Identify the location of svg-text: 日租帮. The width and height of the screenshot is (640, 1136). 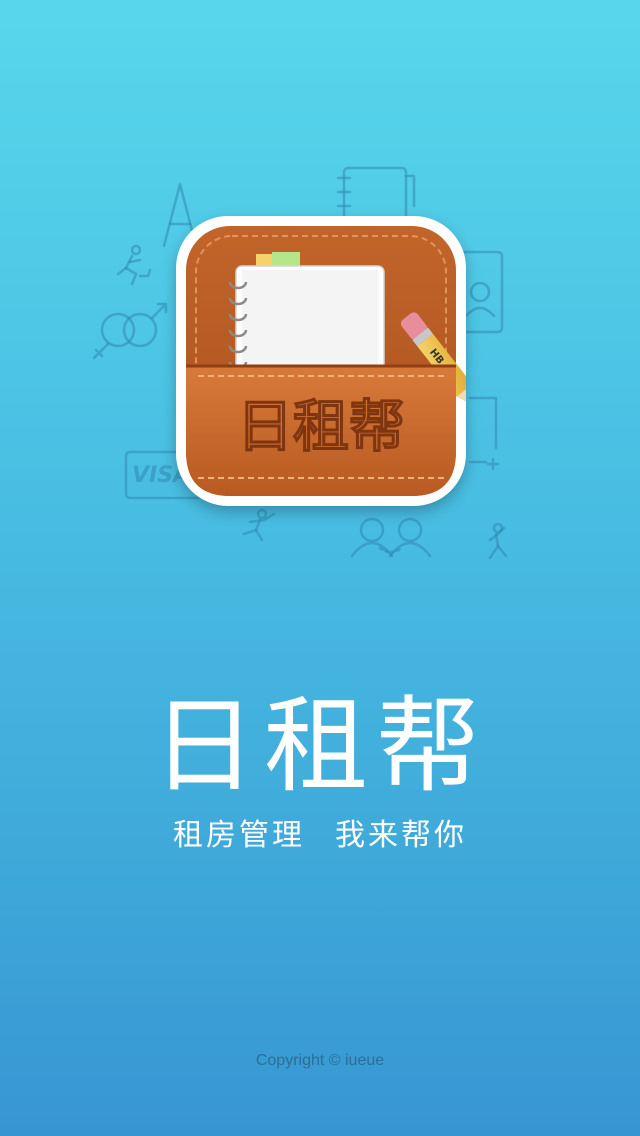
(321, 427).